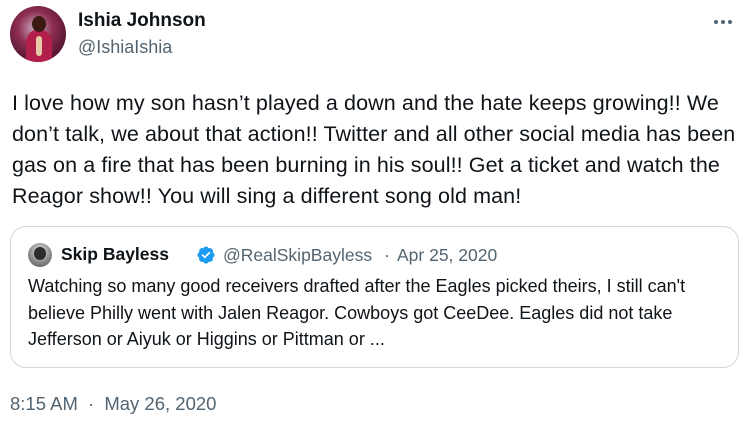 This screenshot has width=750, height=421. I want to click on more-options-button, so click(723, 22).